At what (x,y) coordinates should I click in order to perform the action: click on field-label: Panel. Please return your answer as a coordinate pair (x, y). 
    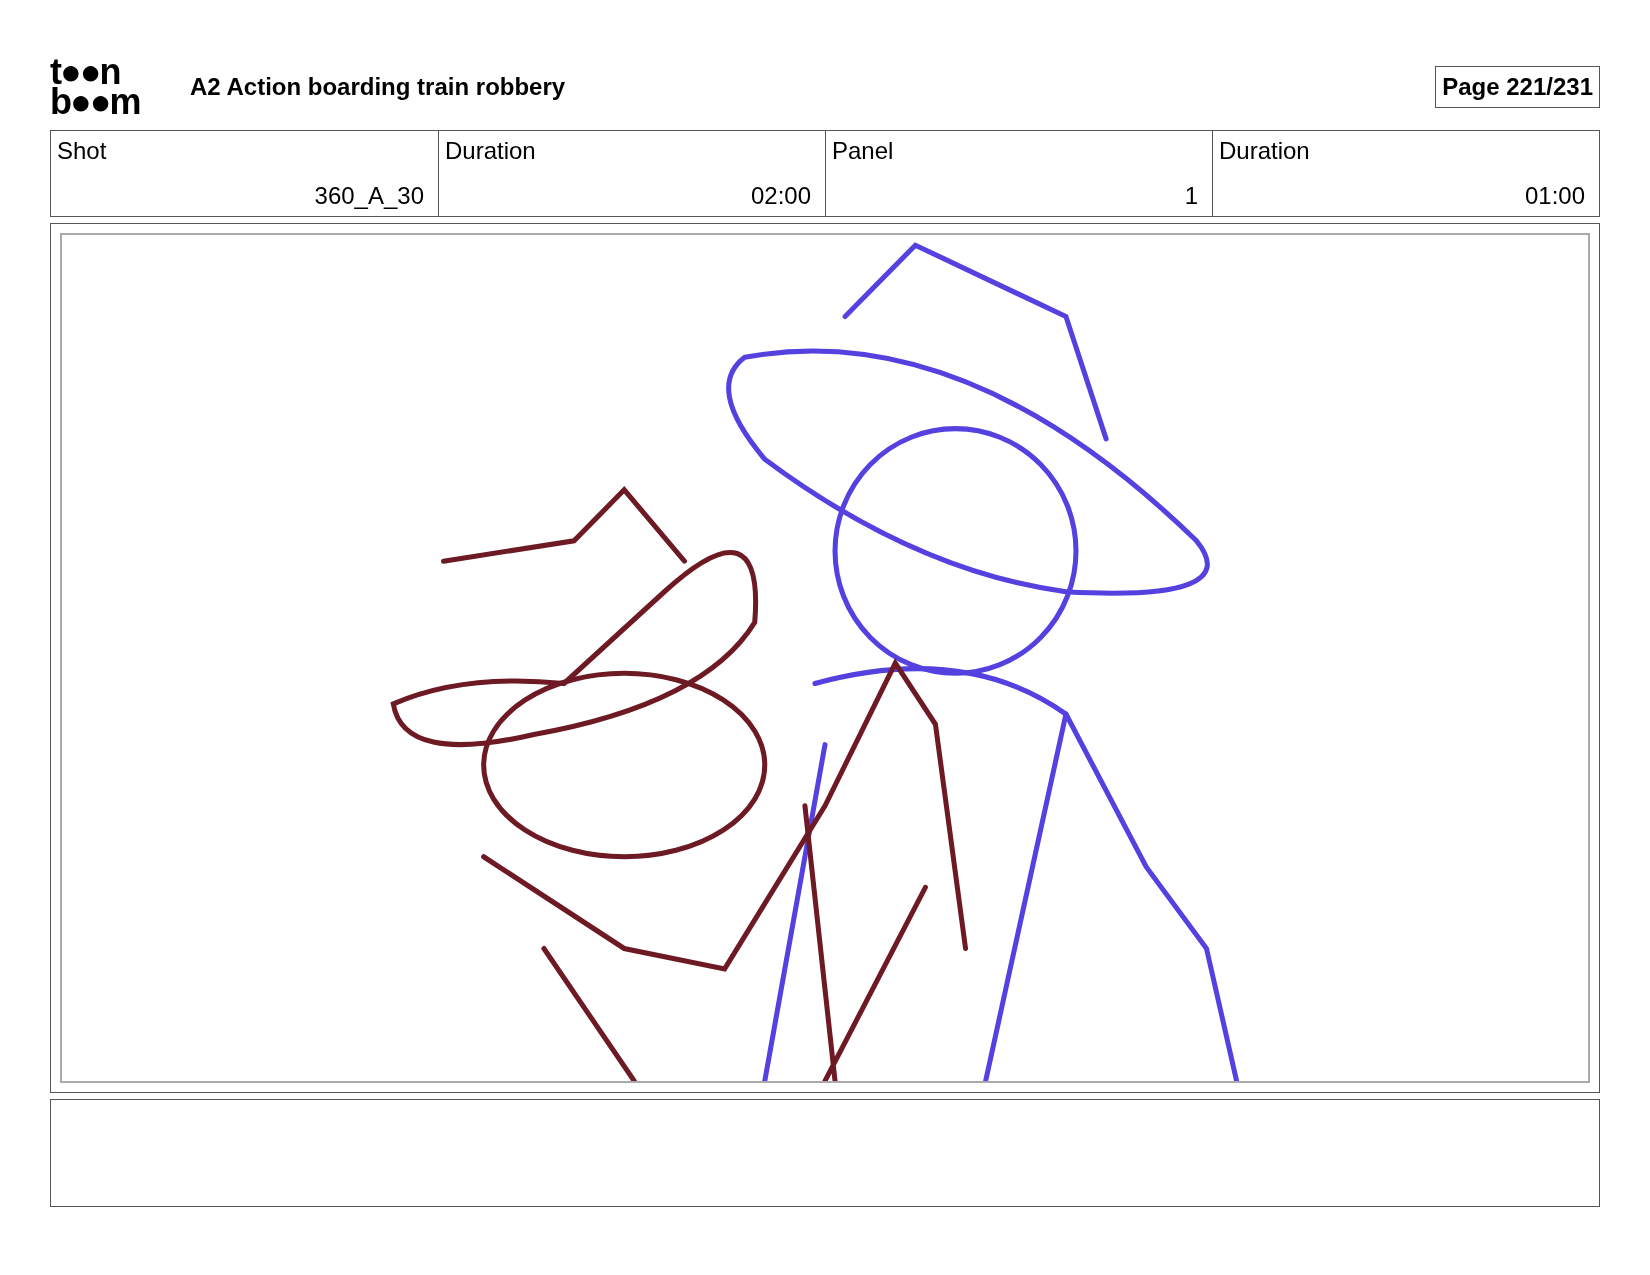
    Looking at the image, I should click on (863, 151).